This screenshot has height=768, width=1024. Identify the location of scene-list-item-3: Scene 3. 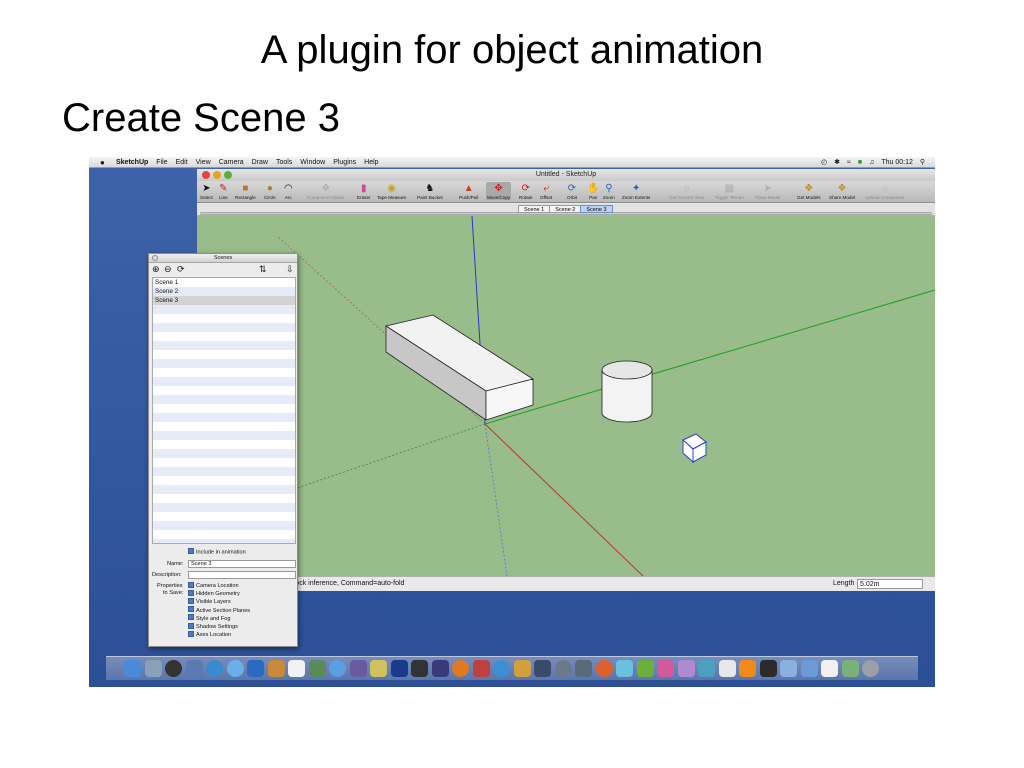
(224, 300).